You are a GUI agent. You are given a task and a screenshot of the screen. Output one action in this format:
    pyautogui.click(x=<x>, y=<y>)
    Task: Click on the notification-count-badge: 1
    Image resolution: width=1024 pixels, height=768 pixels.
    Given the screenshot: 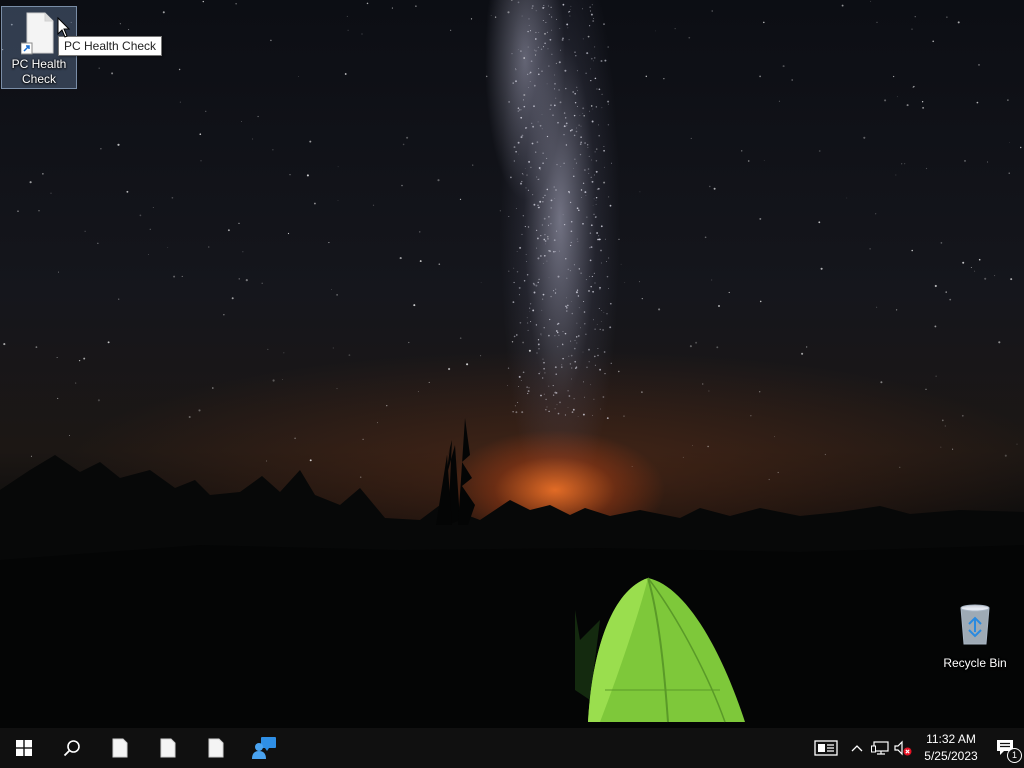 What is the action you would take?
    pyautogui.click(x=1014, y=755)
    